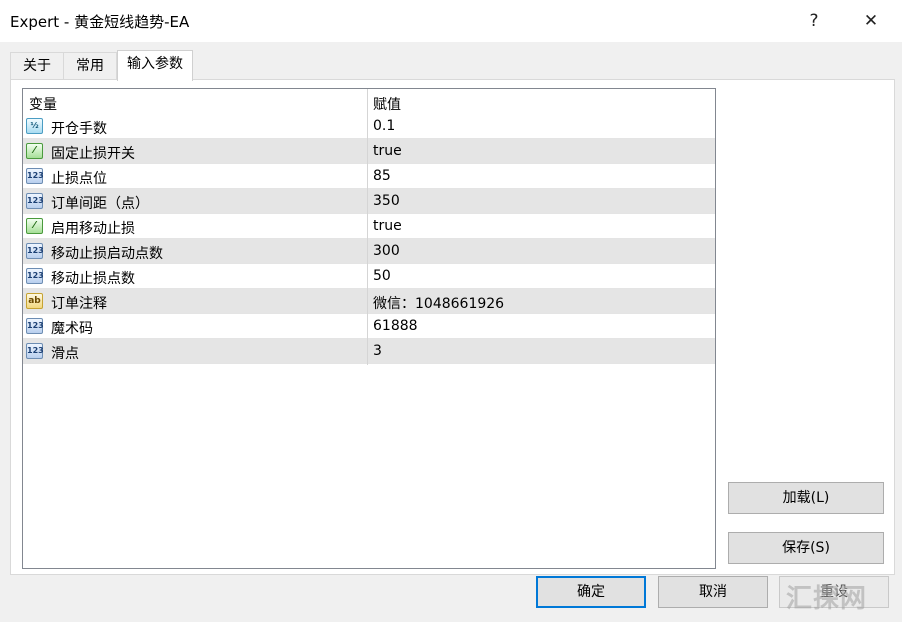  I want to click on watermark-text: 汇探网, so click(827, 599).